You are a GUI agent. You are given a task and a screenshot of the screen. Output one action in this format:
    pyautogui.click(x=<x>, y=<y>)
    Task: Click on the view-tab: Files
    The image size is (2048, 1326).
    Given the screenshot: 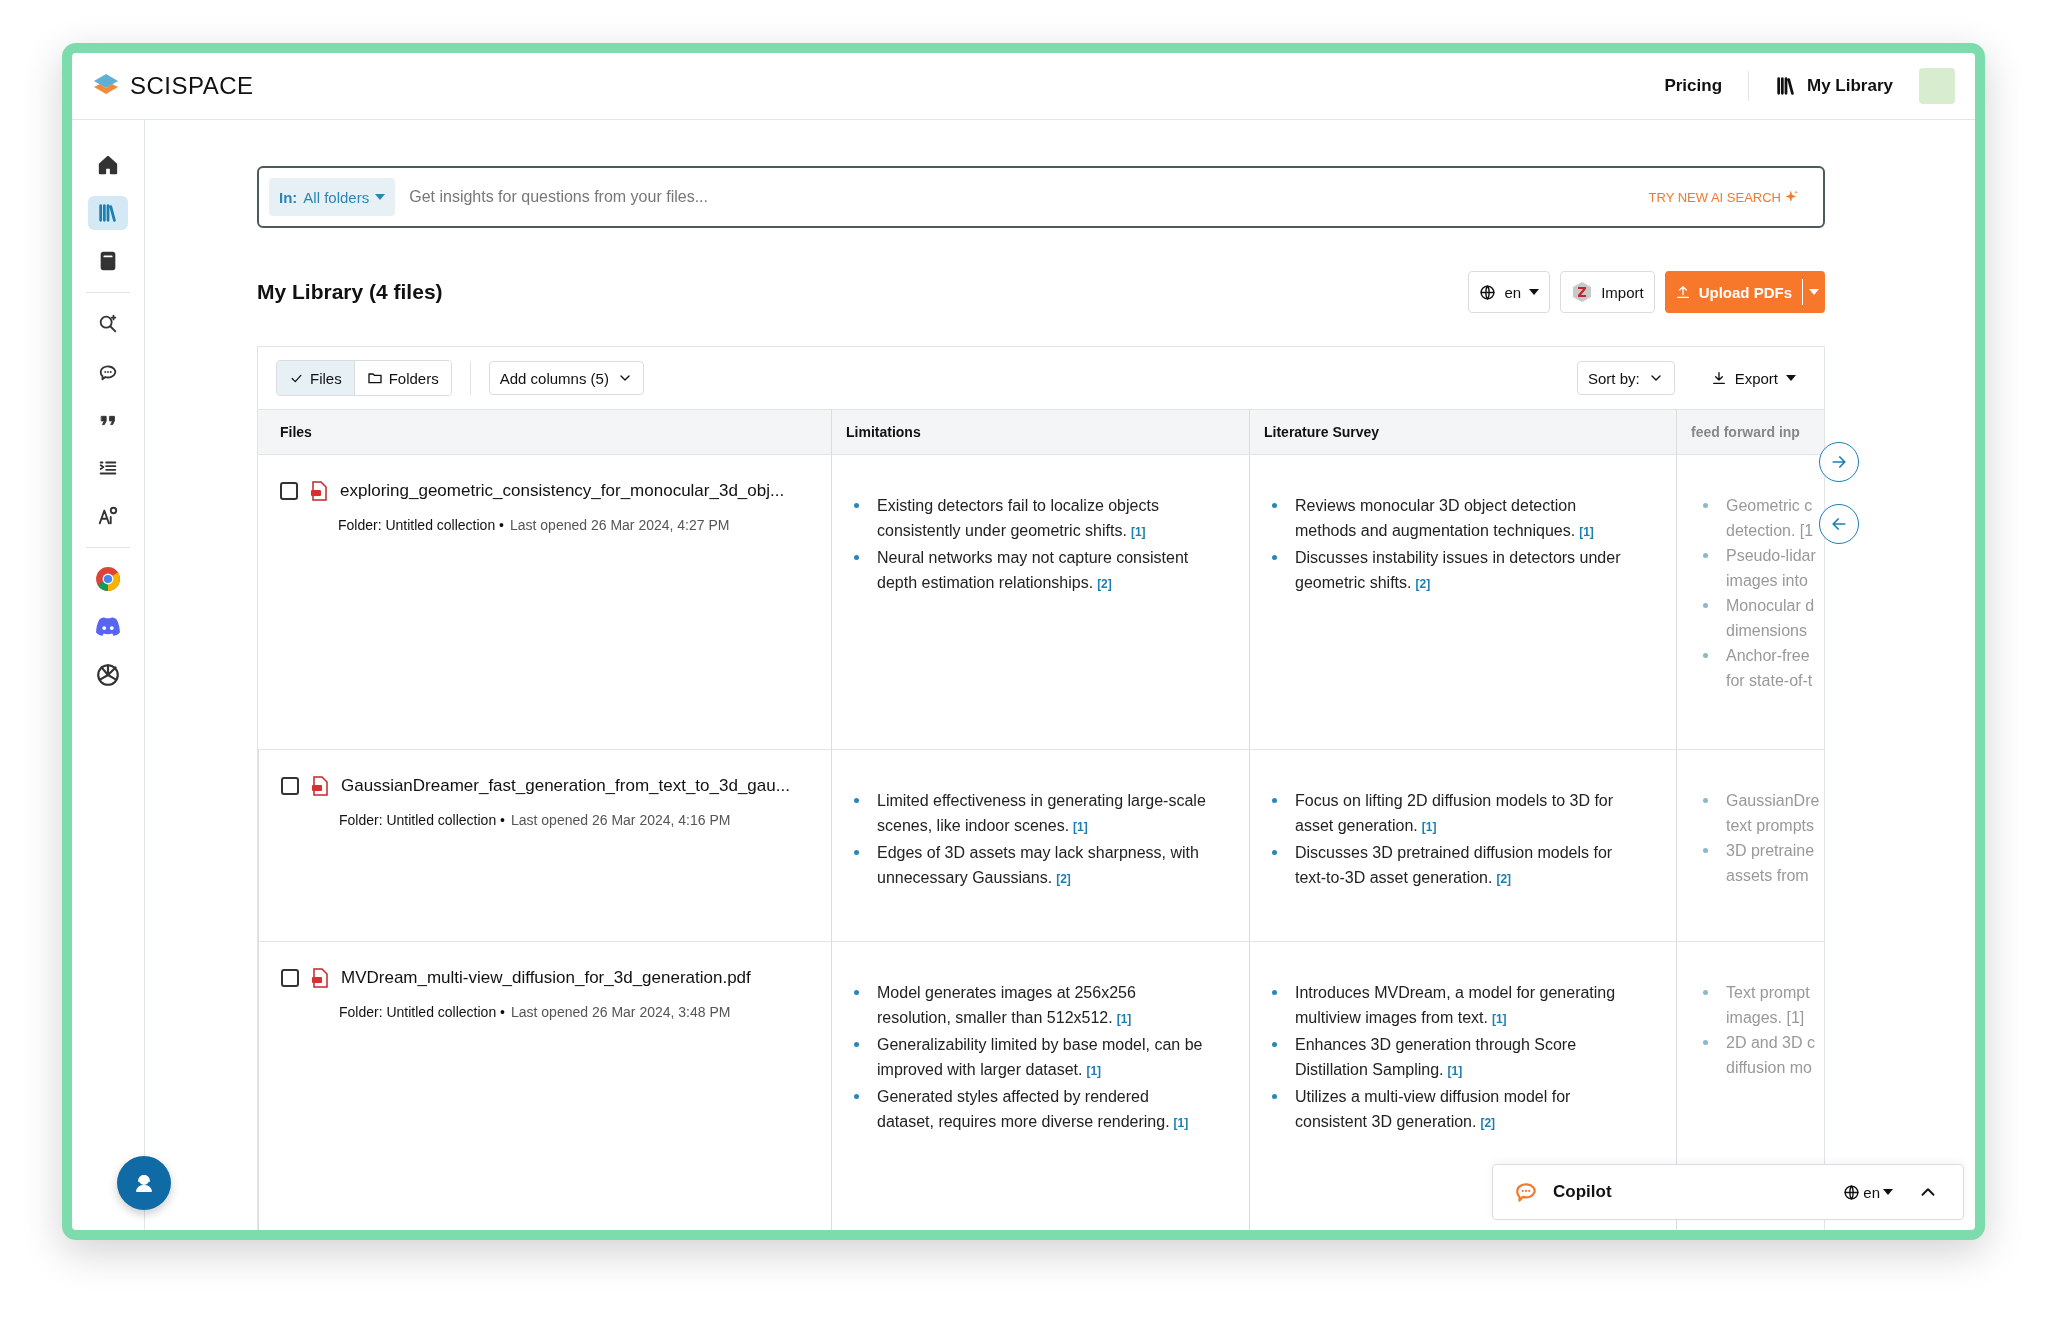 What is the action you would take?
    pyautogui.click(x=315, y=378)
    